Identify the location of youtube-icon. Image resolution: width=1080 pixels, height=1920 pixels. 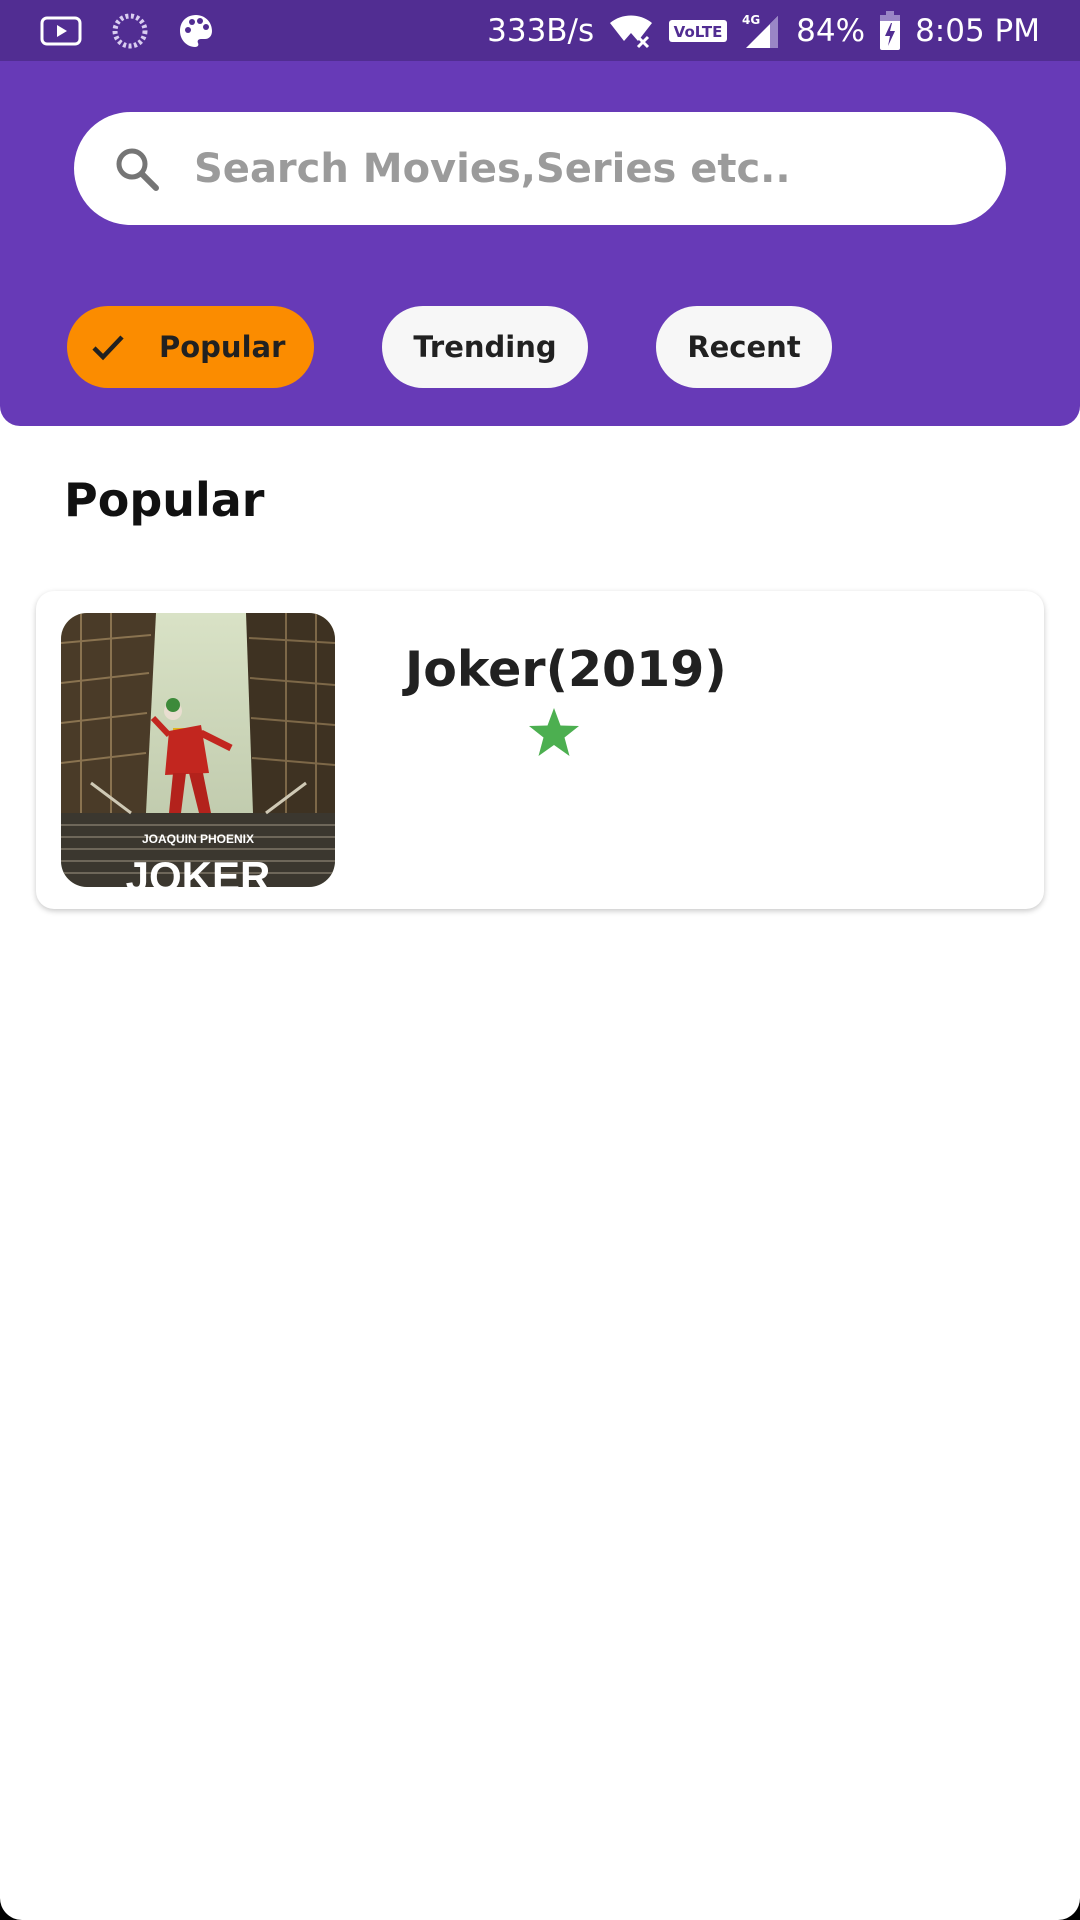
(61, 31).